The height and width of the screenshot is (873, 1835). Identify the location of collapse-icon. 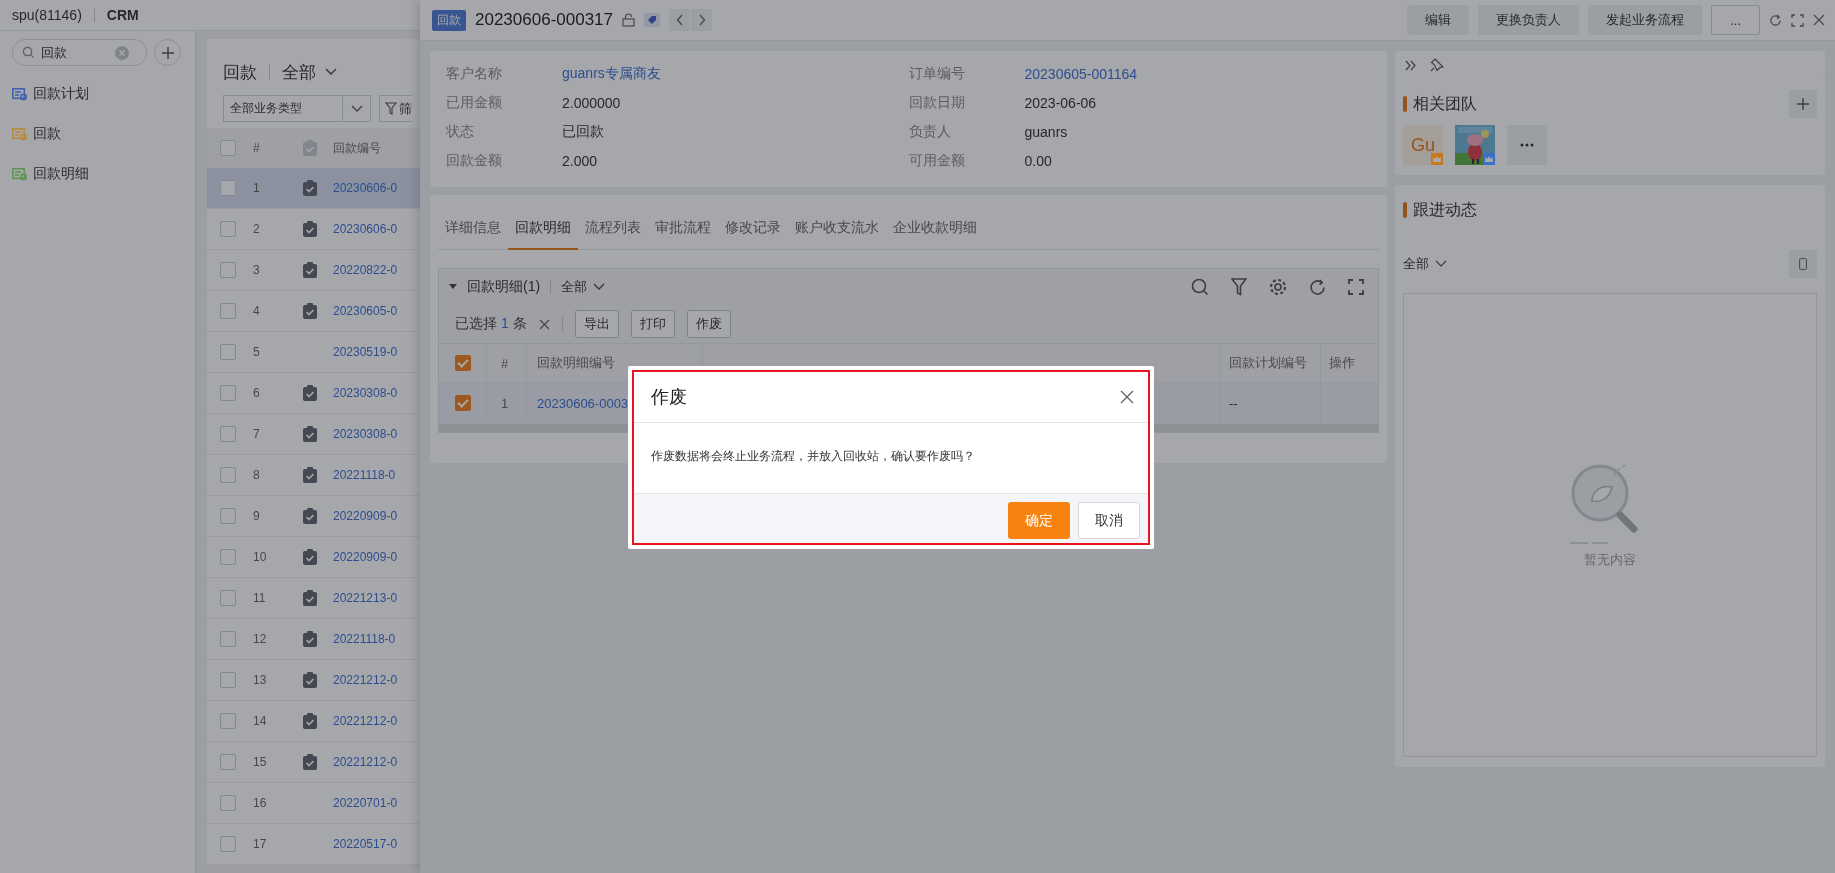
(453, 287).